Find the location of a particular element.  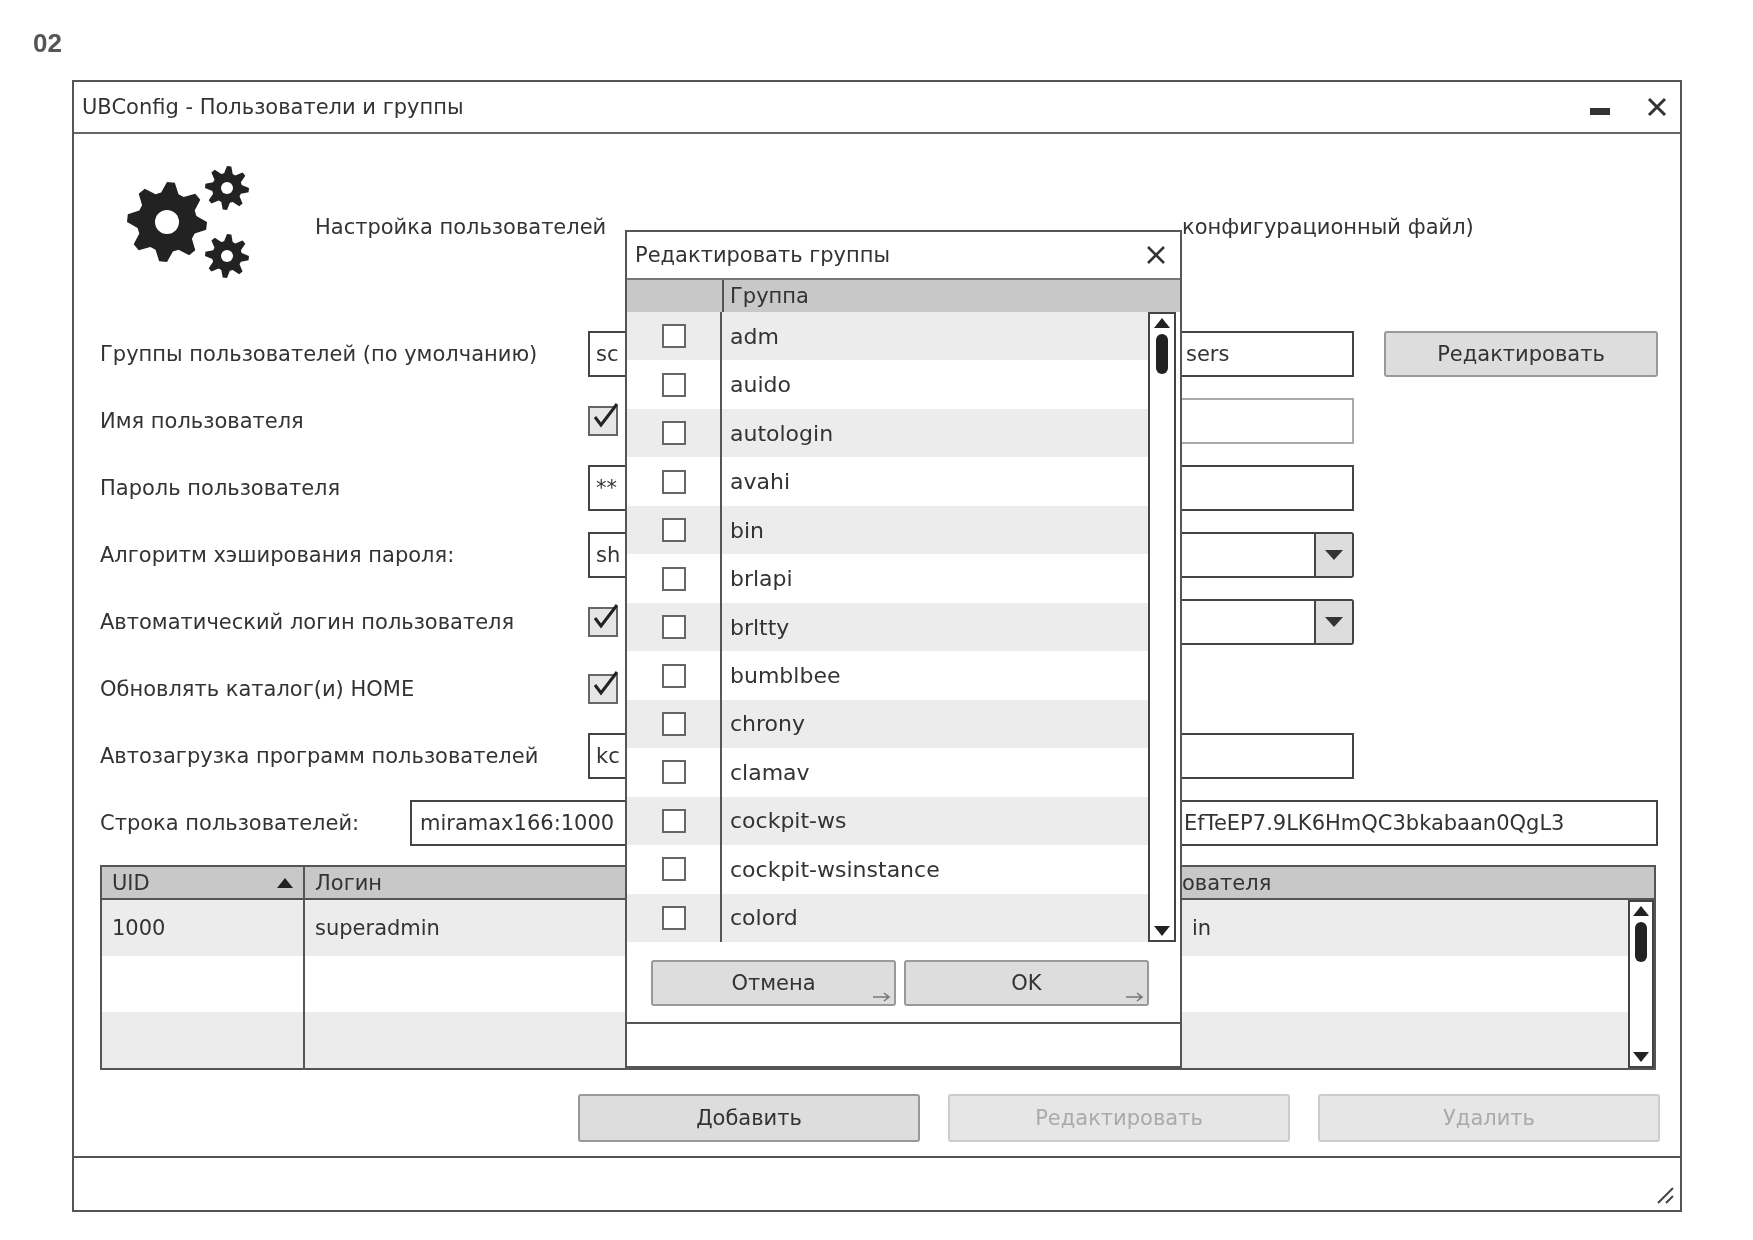

field-label: Пароль пользователя is located at coordinates (221, 488).